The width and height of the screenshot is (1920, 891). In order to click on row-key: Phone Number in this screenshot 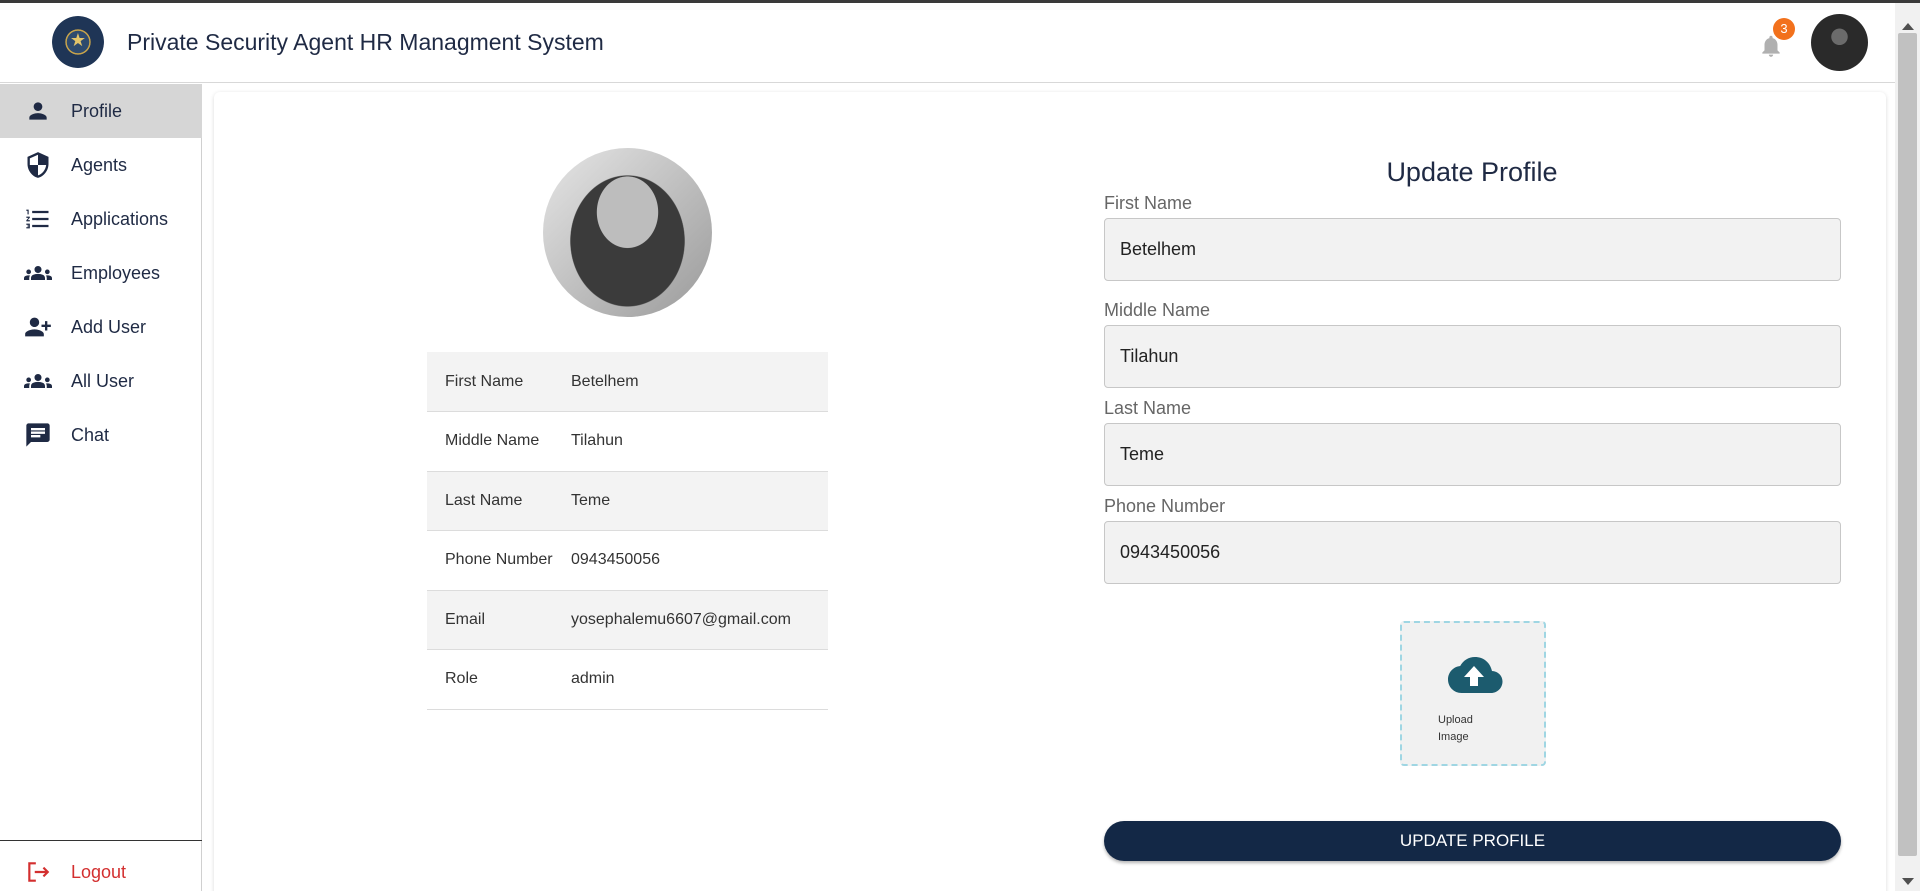, I will do `click(499, 560)`.